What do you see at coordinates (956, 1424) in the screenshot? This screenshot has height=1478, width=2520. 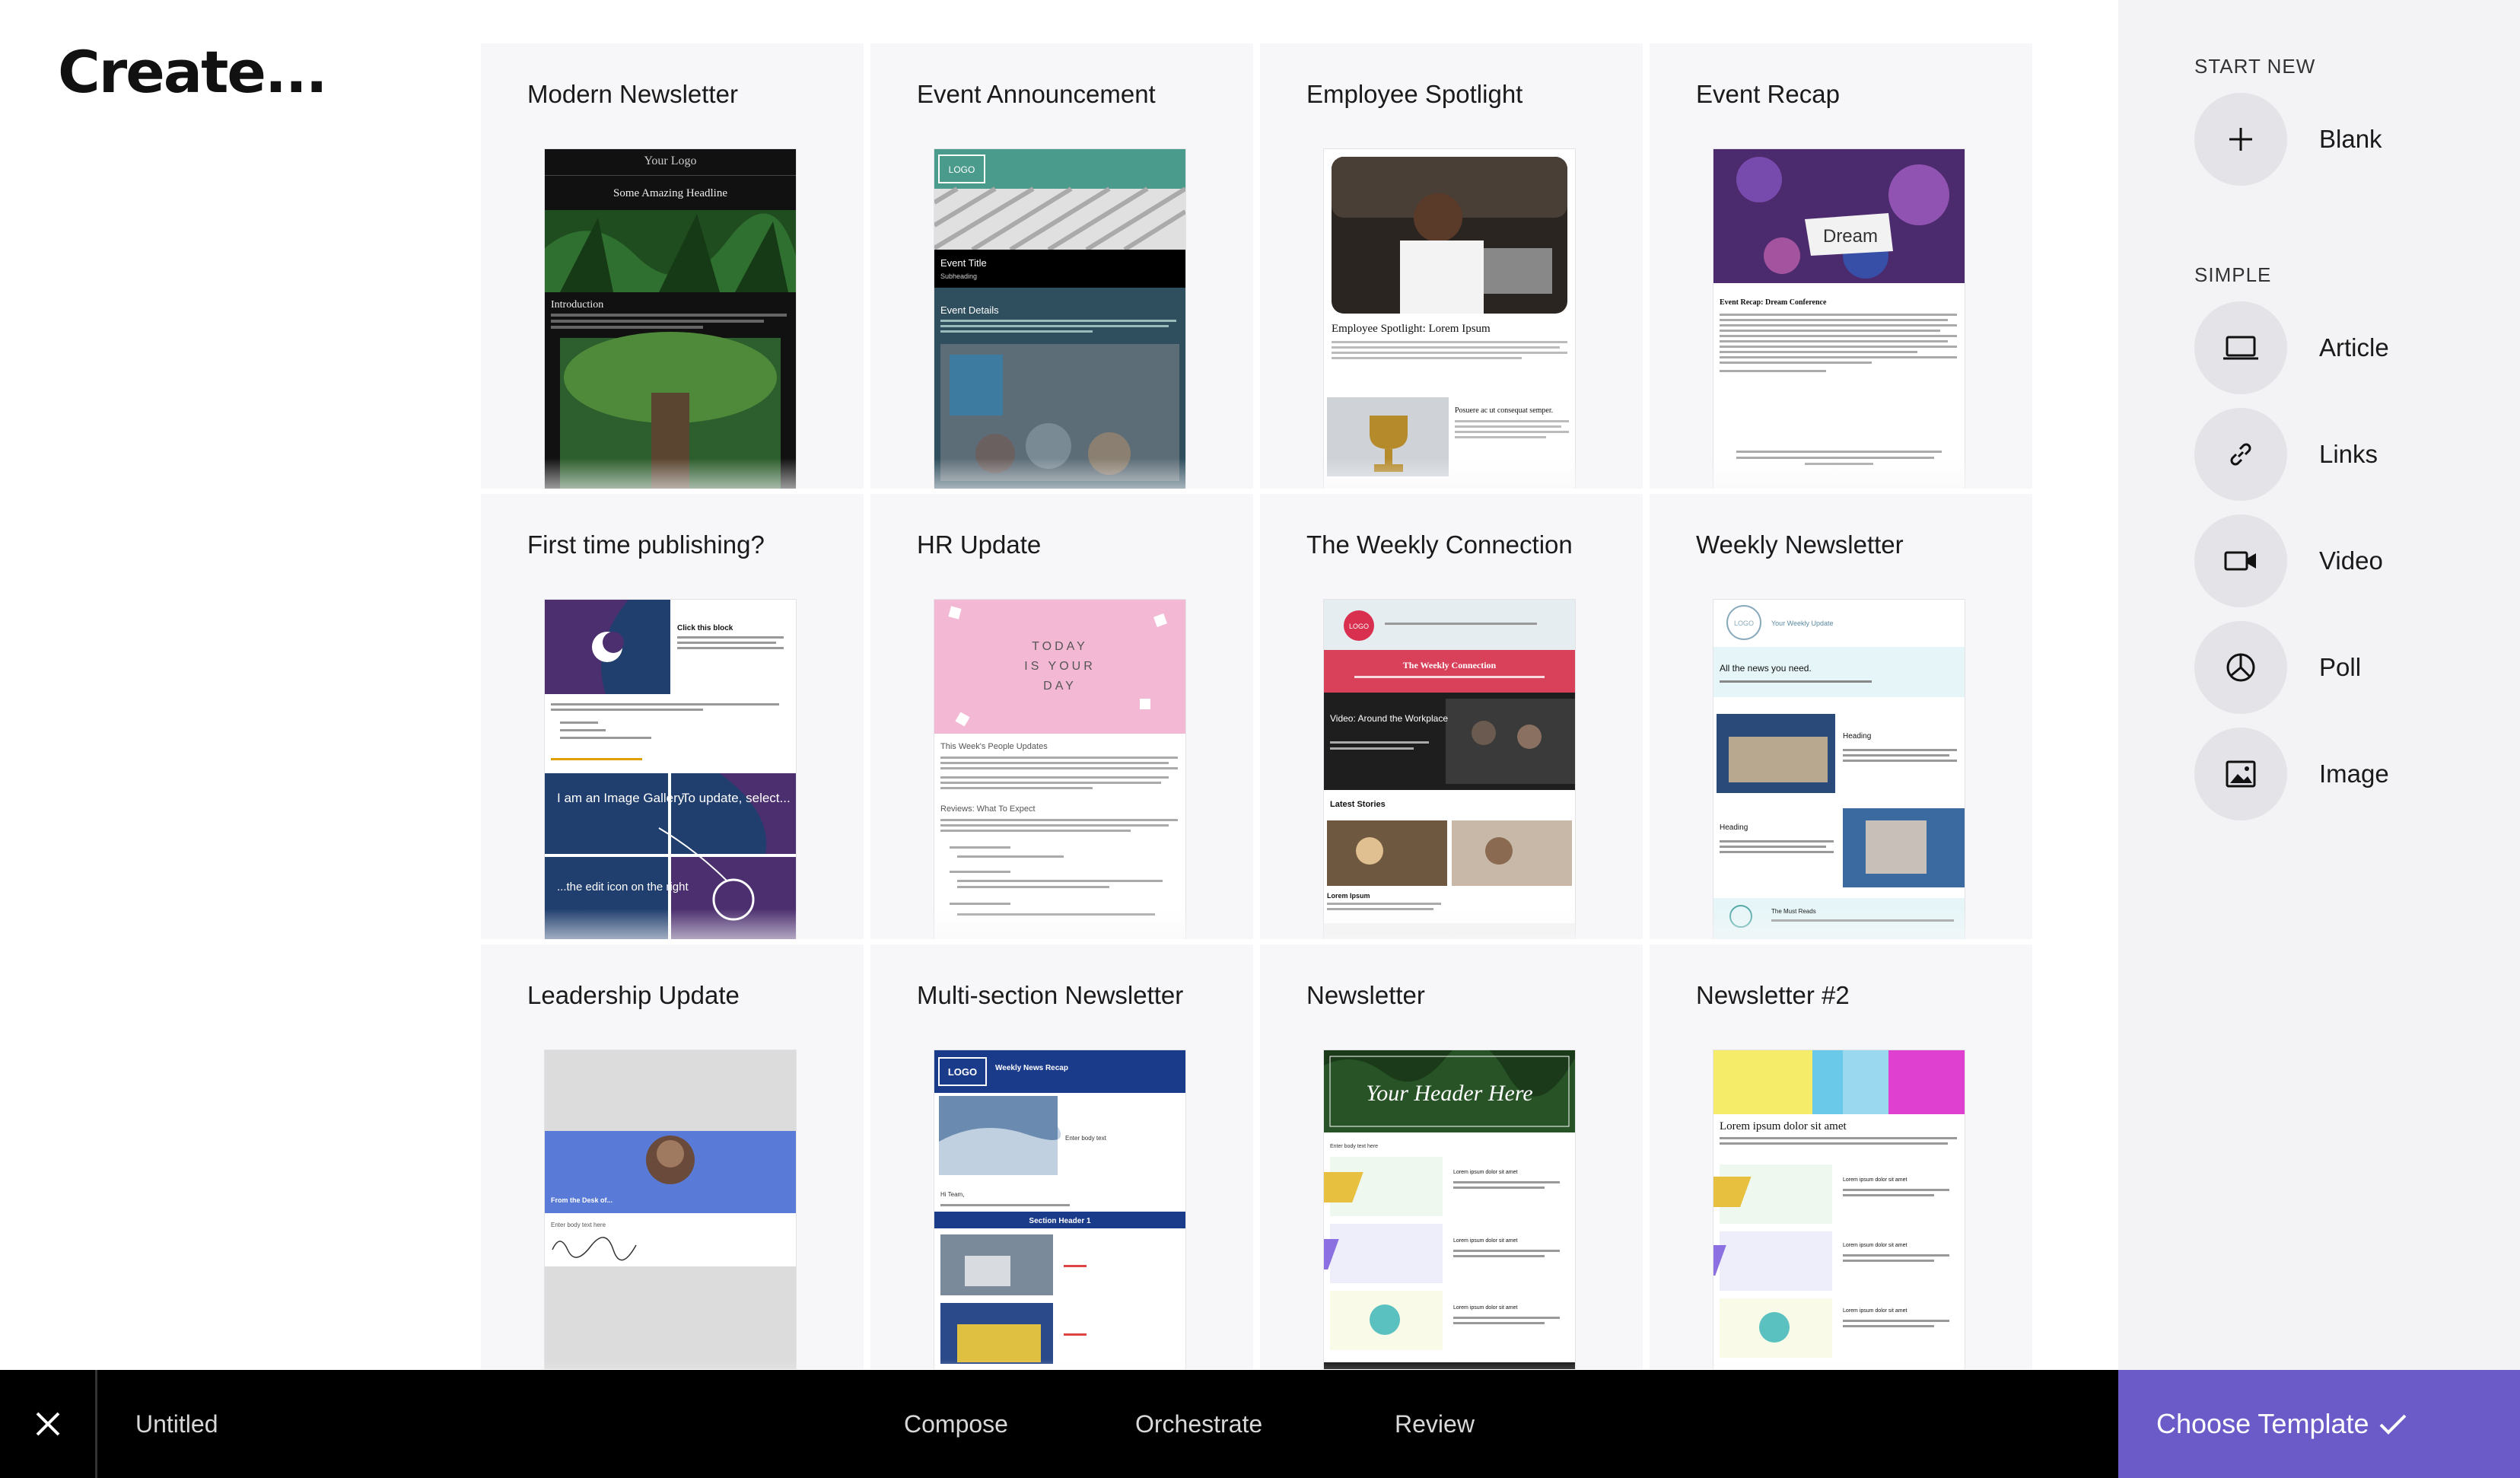 I see `step-compose: Compose` at bounding box center [956, 1424].